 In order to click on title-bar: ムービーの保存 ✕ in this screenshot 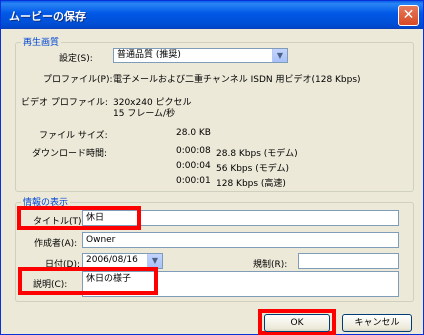, I will do `click(212, 15)`.